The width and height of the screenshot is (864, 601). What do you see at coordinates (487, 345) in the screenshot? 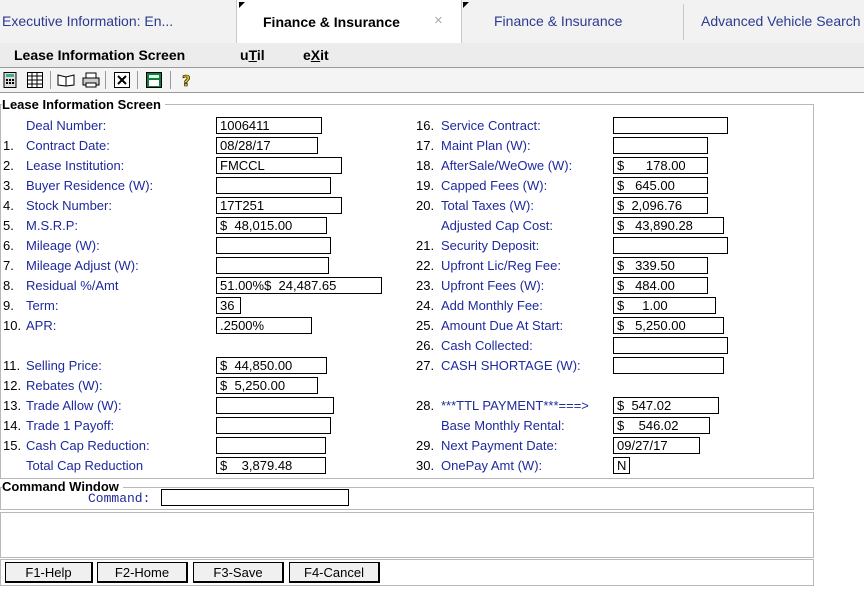
I see `right-field-label: Cash Collected:` at bounding box center [487, 345].